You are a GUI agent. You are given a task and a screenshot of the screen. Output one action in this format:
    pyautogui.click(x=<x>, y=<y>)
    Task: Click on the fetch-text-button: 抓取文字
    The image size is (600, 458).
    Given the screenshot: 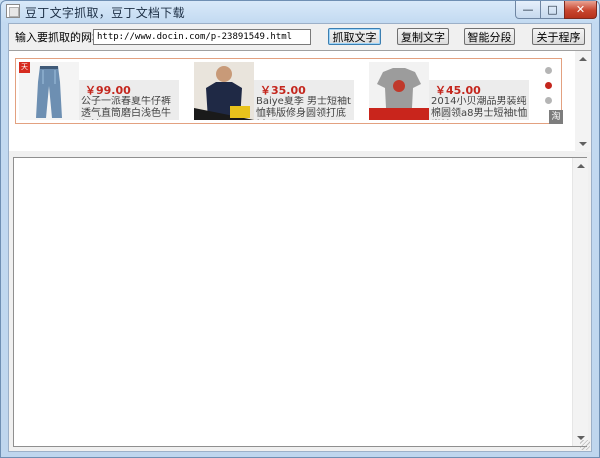 What is the action you would take?
    pyautogui.click(x=354, y=36)
    